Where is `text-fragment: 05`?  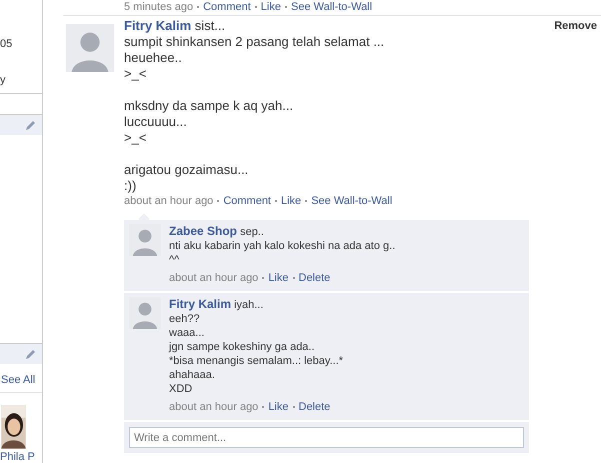 text-fragment: 05 is located at coordinates (7, 44).